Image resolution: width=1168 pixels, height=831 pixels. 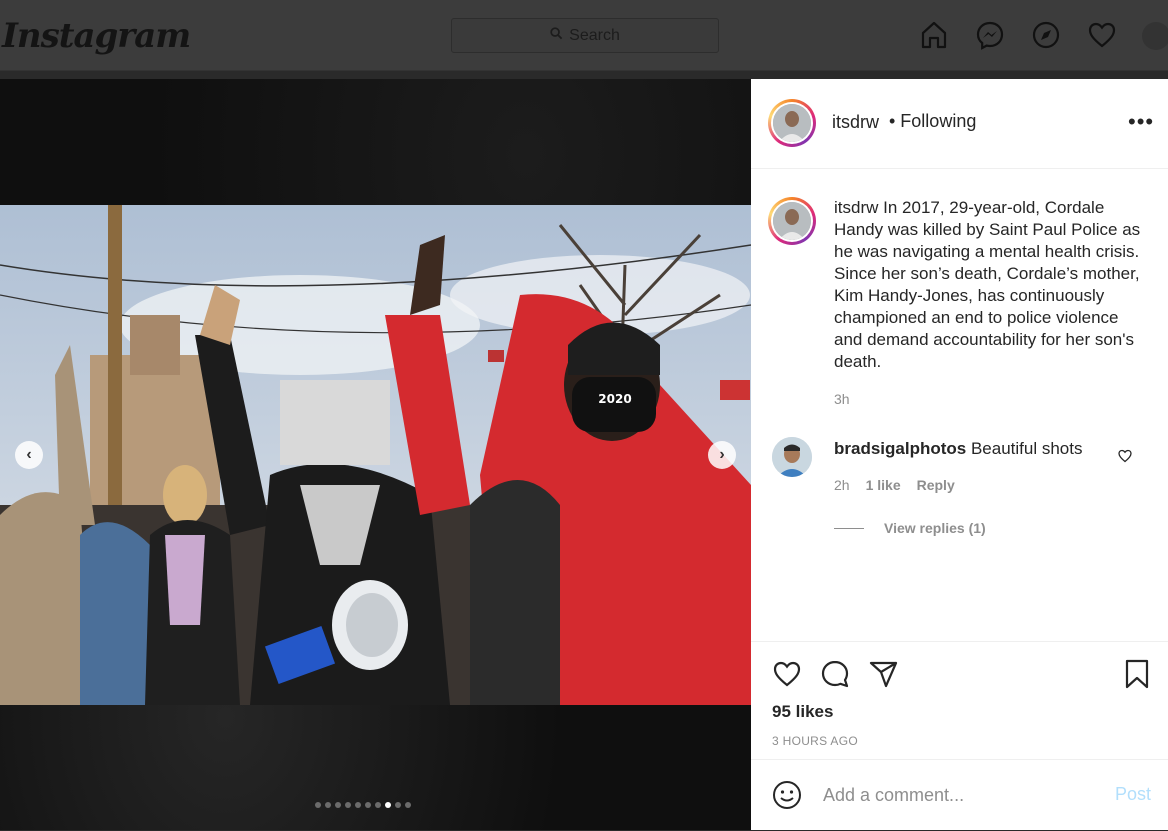 What do you see at coordinates (787, 797) in the screenshot?
I see `emoji-icon` at bounding box center [787, 797].